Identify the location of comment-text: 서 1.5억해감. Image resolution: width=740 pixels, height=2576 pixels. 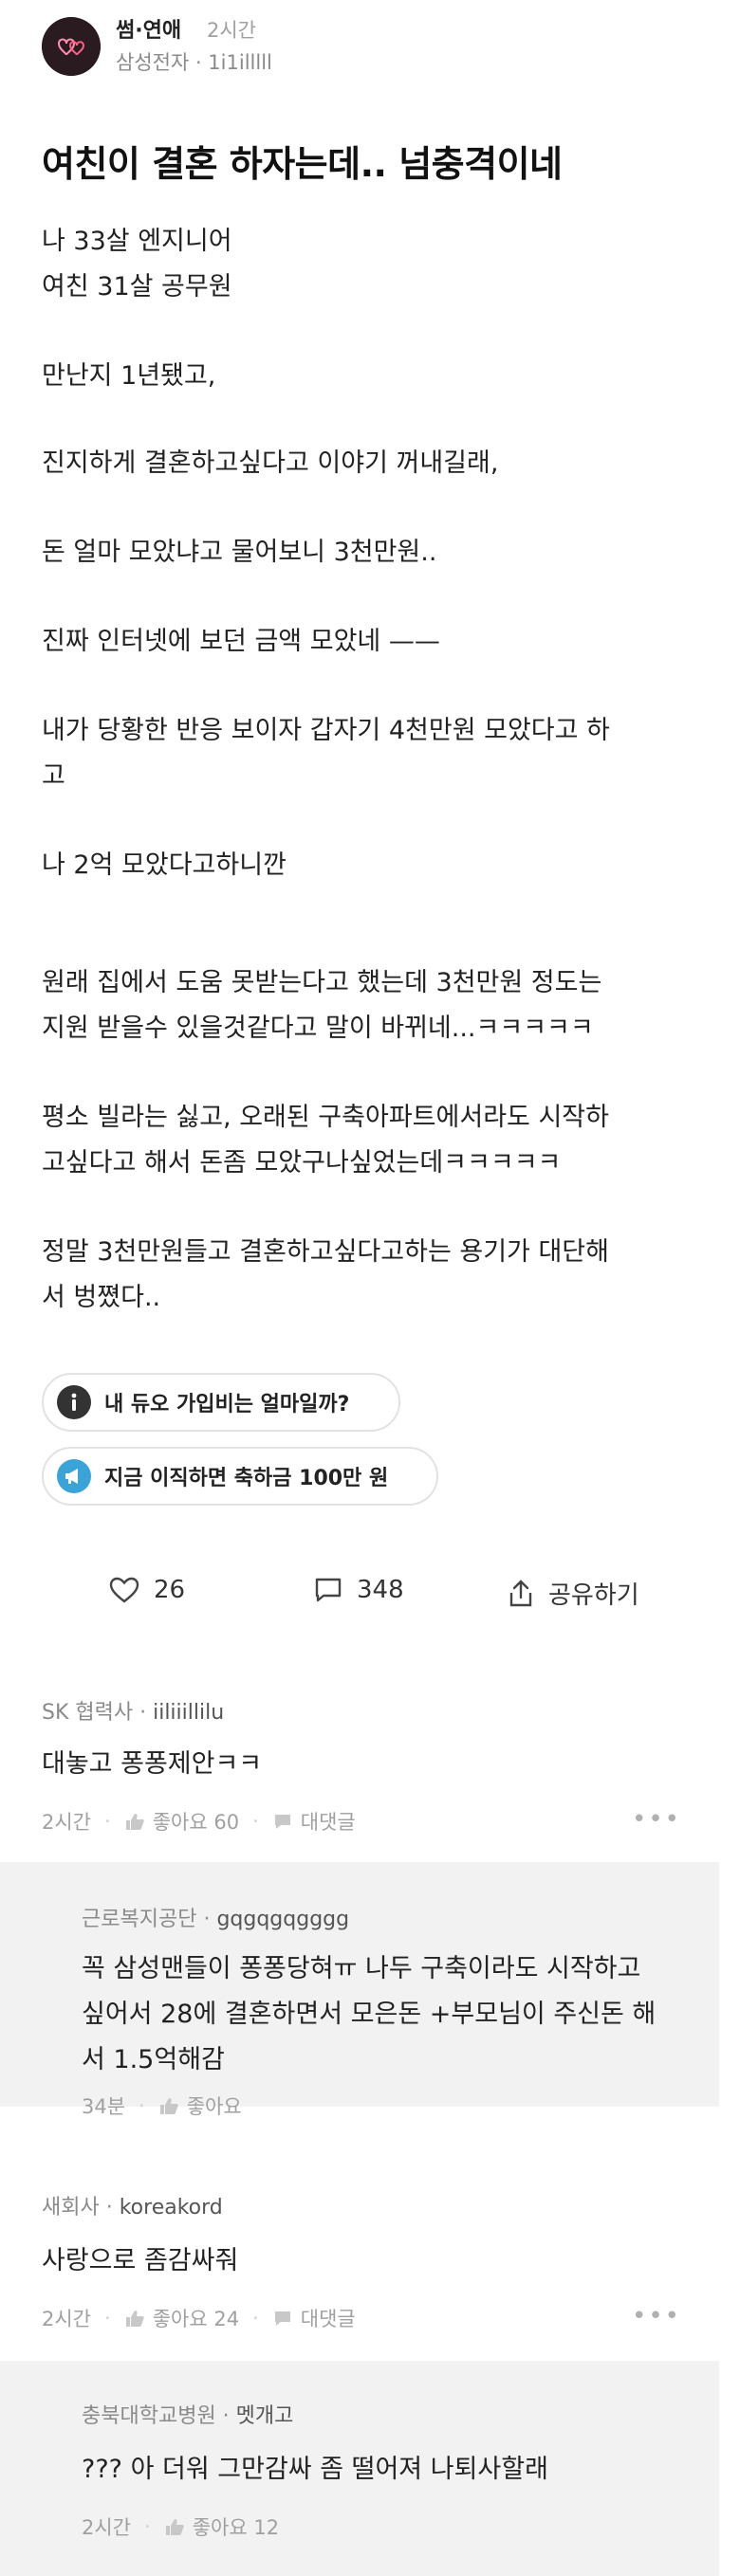
(153, 2059).